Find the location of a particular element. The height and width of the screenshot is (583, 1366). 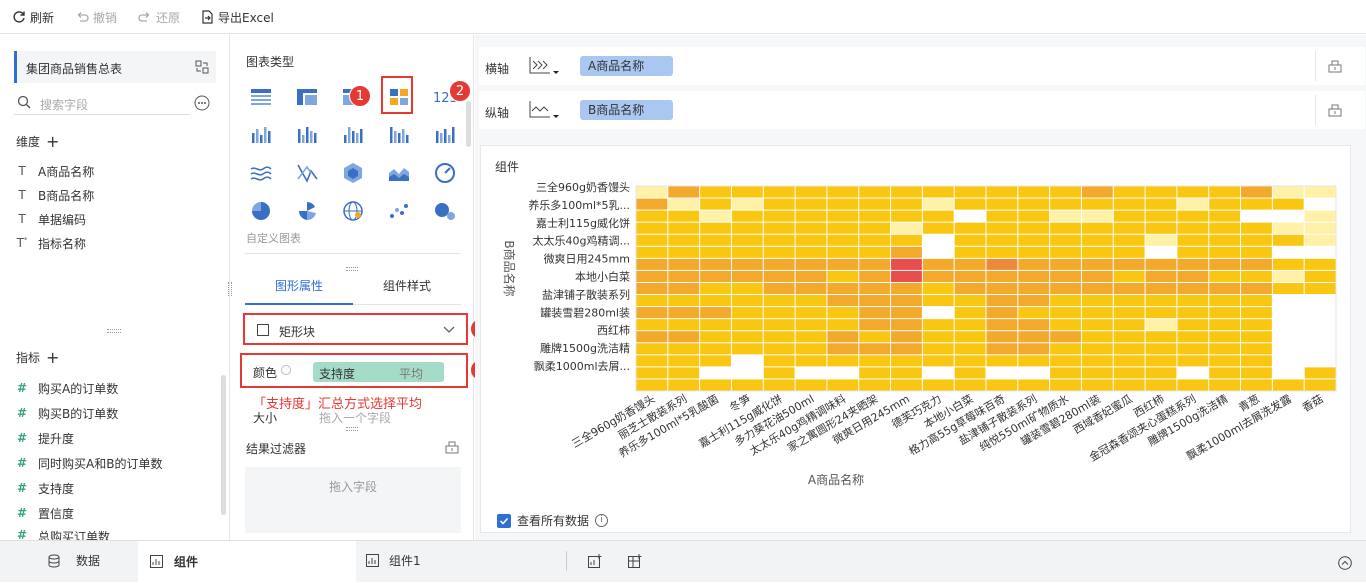

dimension-item: T A商品名称 is located at coordinates (55, 171).